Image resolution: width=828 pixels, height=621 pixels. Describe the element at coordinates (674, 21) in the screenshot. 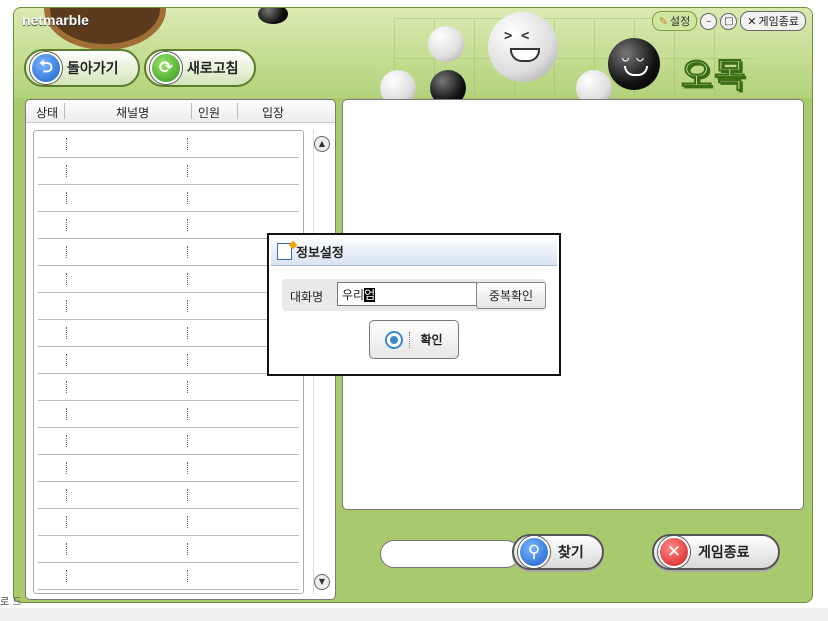

I see `settings-button: ✎ 설정` at that location.